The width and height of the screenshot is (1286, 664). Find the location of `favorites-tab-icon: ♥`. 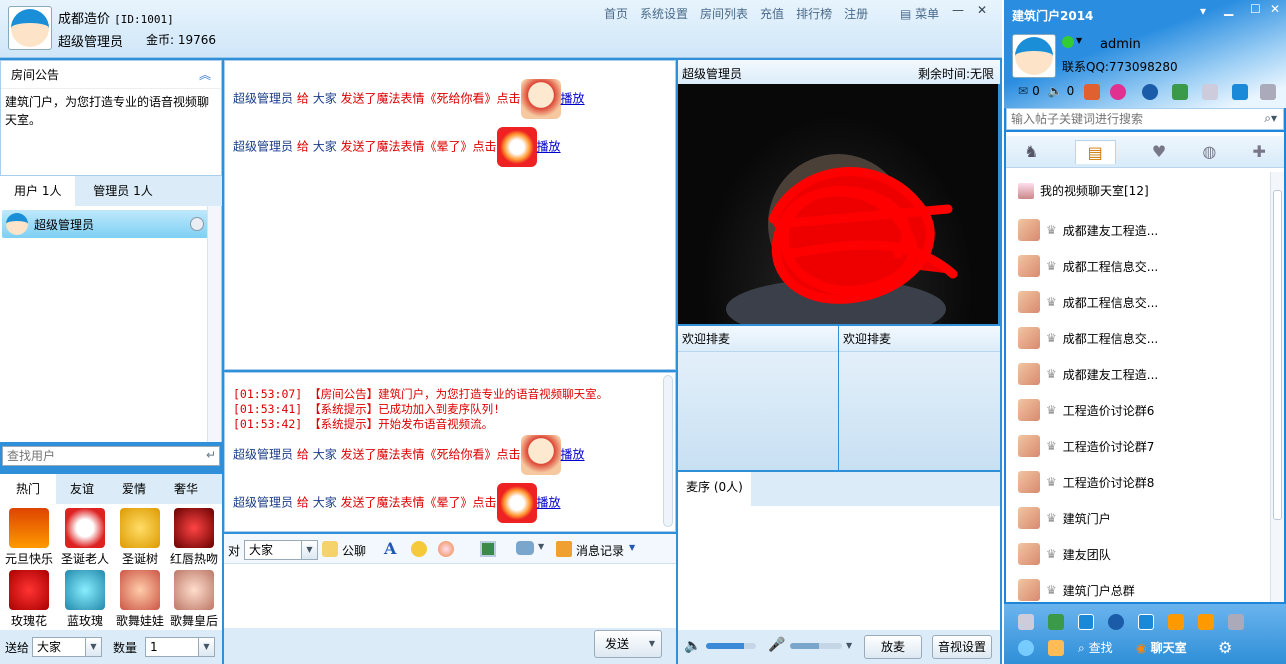

favorites-tab-icon: ♥ is located at coordinates (1159, 151).